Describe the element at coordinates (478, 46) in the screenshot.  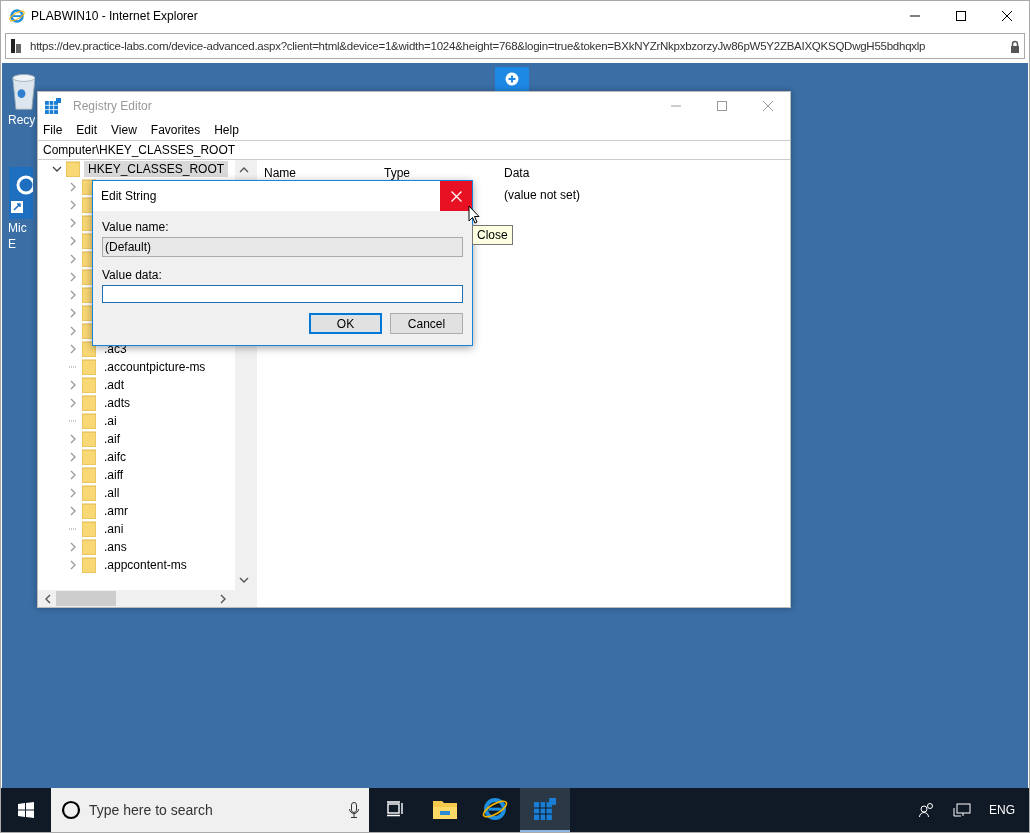
I see `url-text: https://dev.practice-labs.com/device-advanced.aspx?client=html&device=1&width=1024&height=768&login=true&token=BXkNYZrNkpxbzorzyJw86pW5Y2ZBAIXQKSQDwgH55bdhqxlp` at that location.